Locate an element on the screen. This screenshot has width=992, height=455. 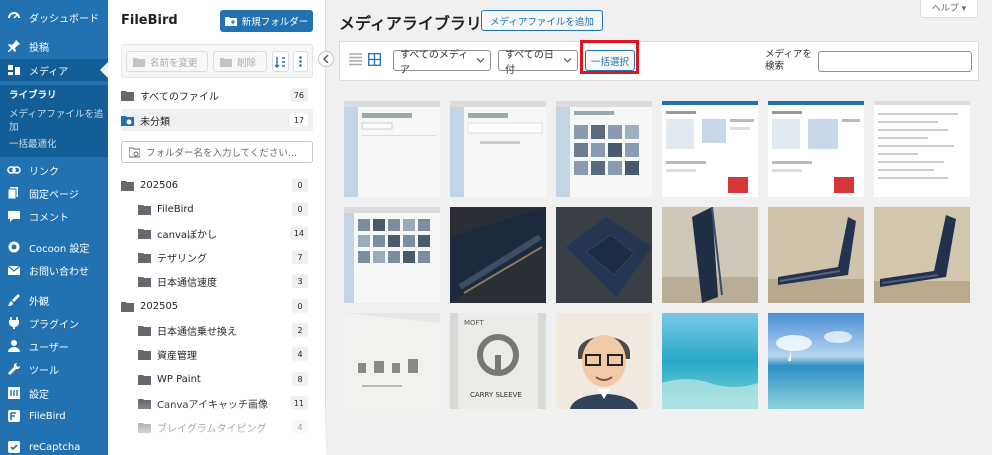
folder-all-files: すべてのファイル 76 is located at coordinates (217, 95).